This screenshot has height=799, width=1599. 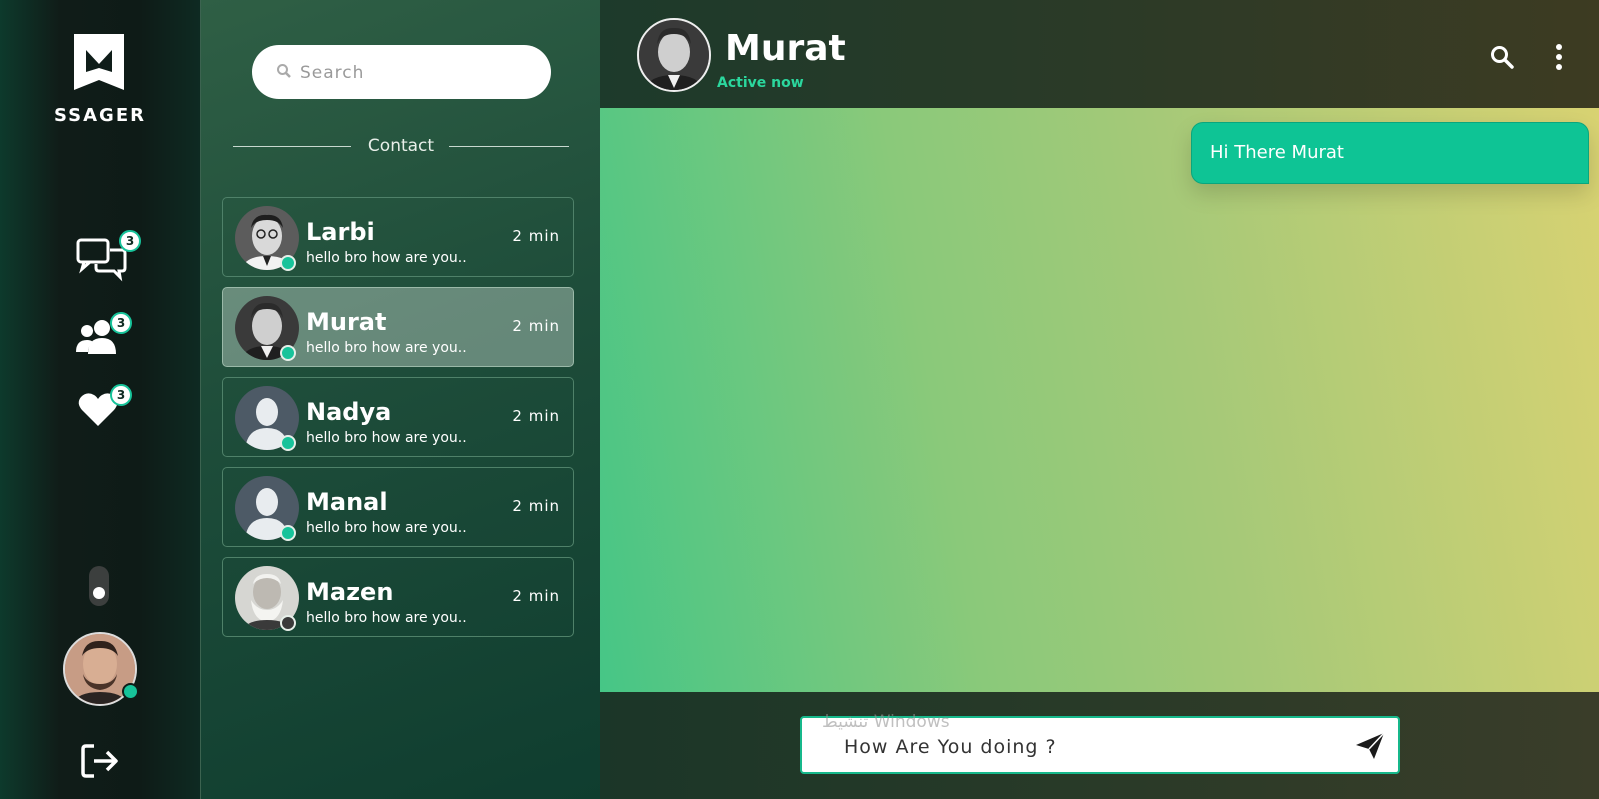 What do you see at coordinates (121, 323) in the screenshot?
I see `users-badge: 3` at bounding box center [121, 323].